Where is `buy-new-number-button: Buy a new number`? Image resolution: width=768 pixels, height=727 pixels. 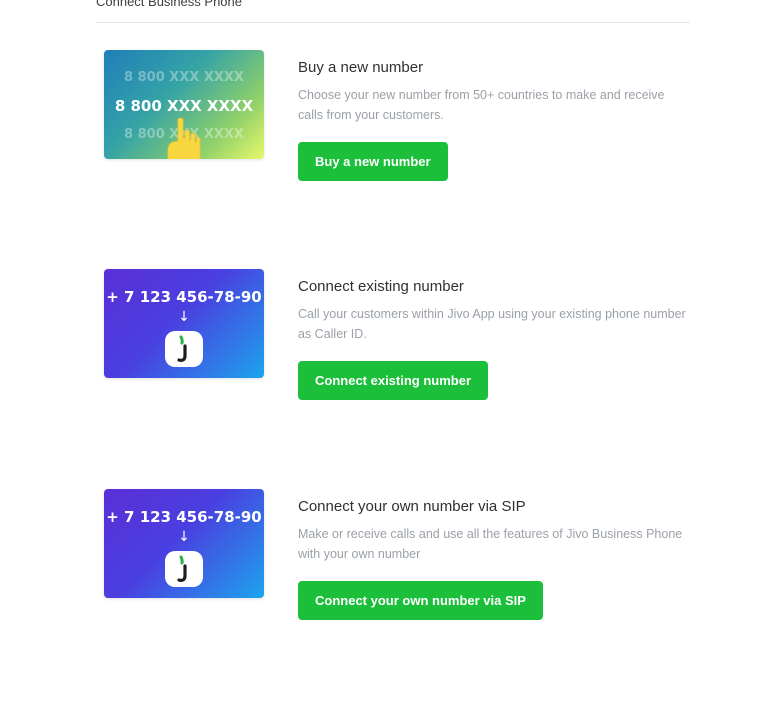 buy-new-number-button: Buy a new number is located at coordinates (373, 161).